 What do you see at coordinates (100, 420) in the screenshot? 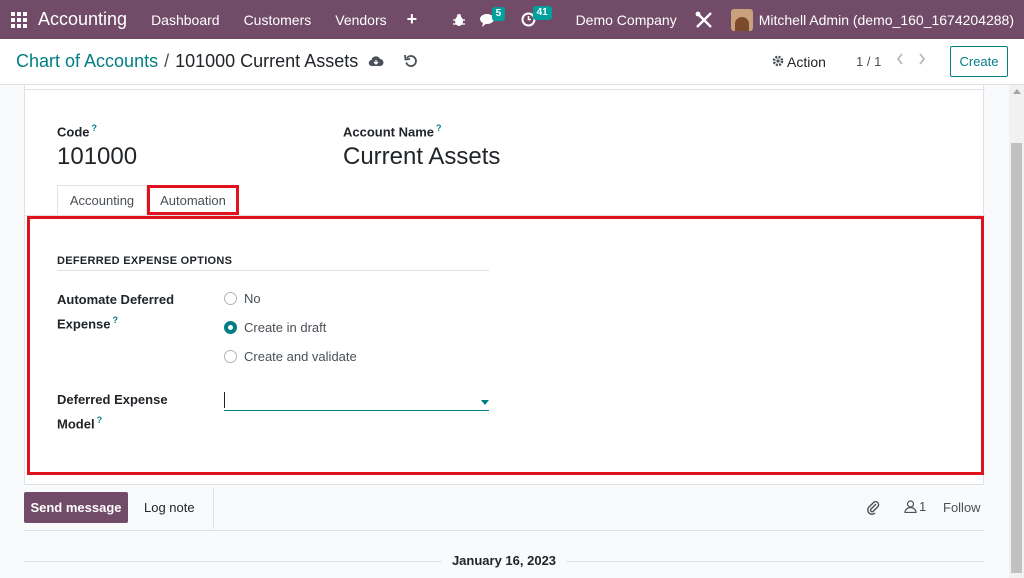
I see `model-help-icon: ?` at bounding box center [100, 420].